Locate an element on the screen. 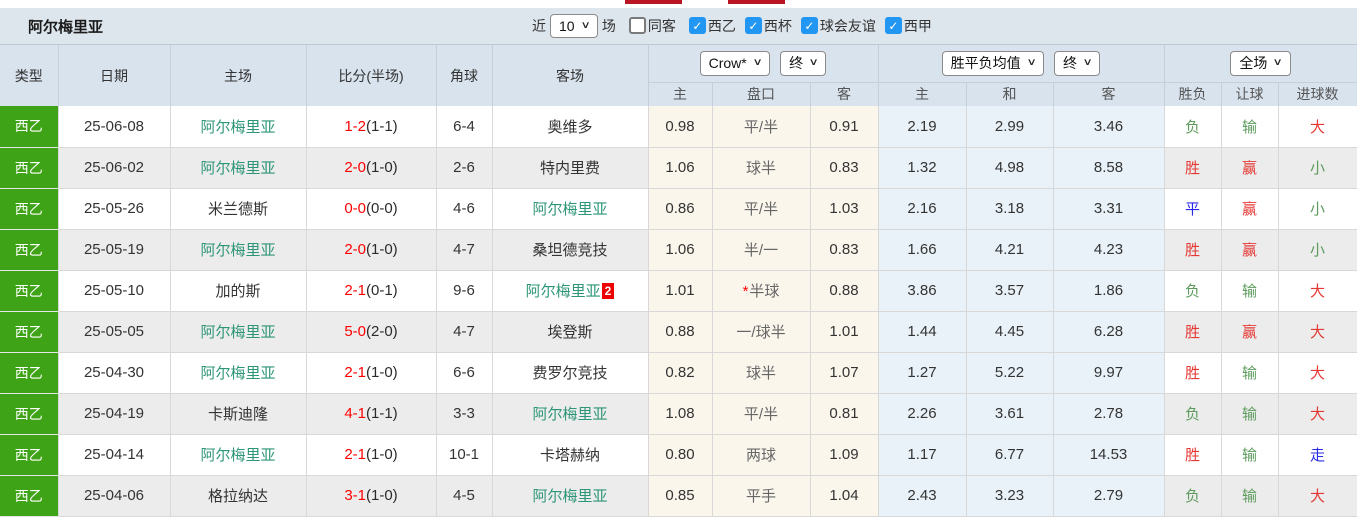  score-cell: 2-0(1-0) is located at coordinates (371, 168).